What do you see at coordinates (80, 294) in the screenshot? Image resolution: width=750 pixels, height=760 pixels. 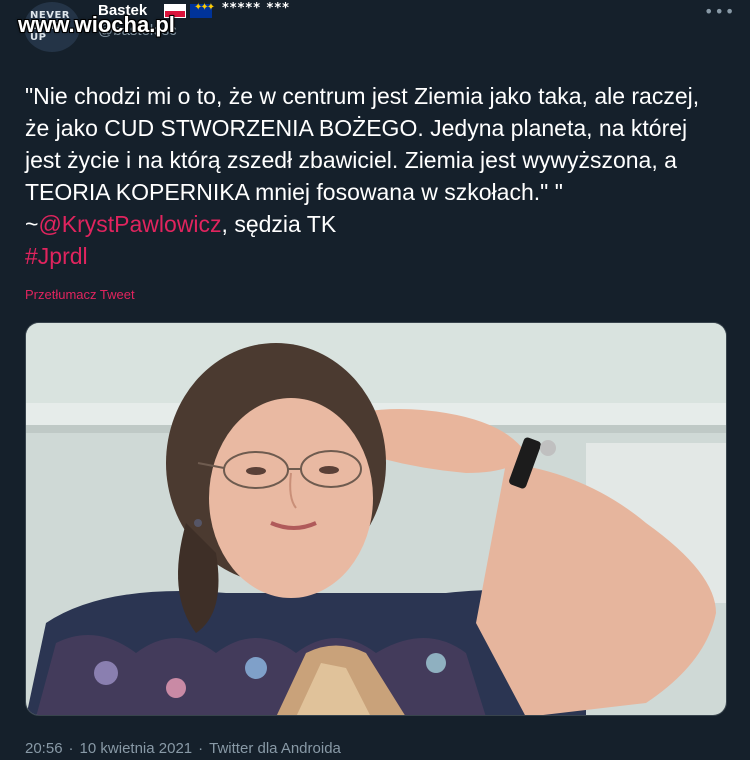 I see `translate-tweet-link: Przetłumacz Tweet` at bounding box center [80, 294].